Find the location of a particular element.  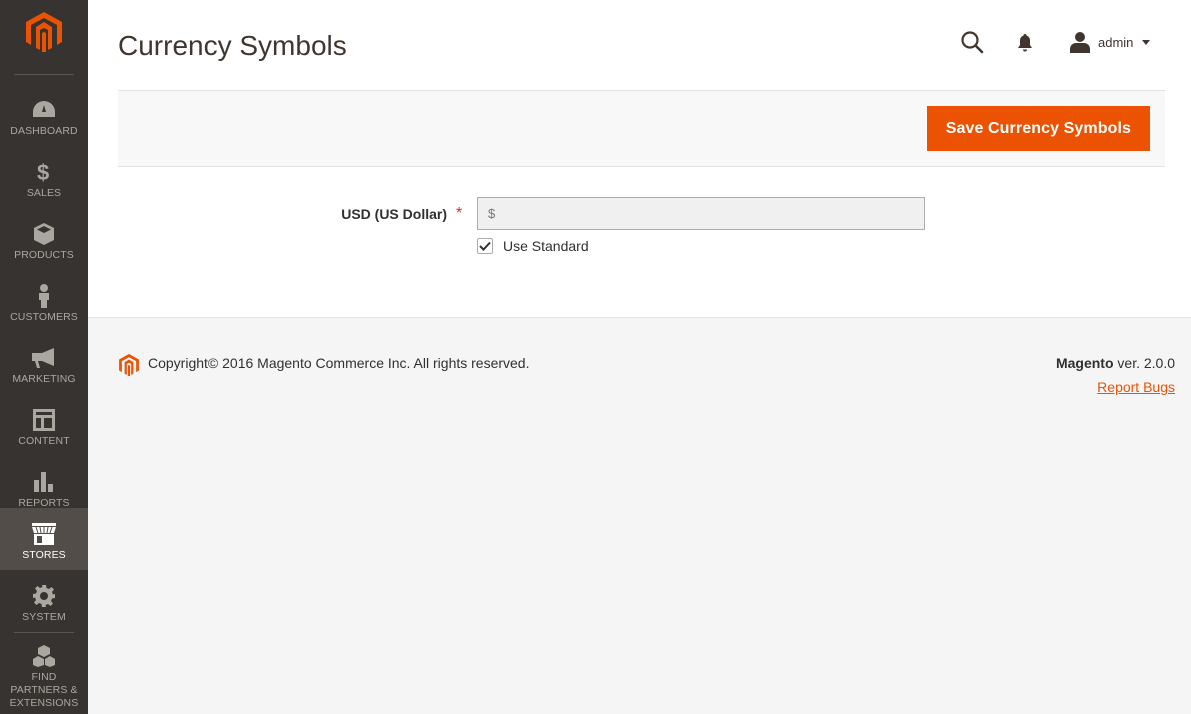

megaphone-icon is located at coordinates (43, 358).